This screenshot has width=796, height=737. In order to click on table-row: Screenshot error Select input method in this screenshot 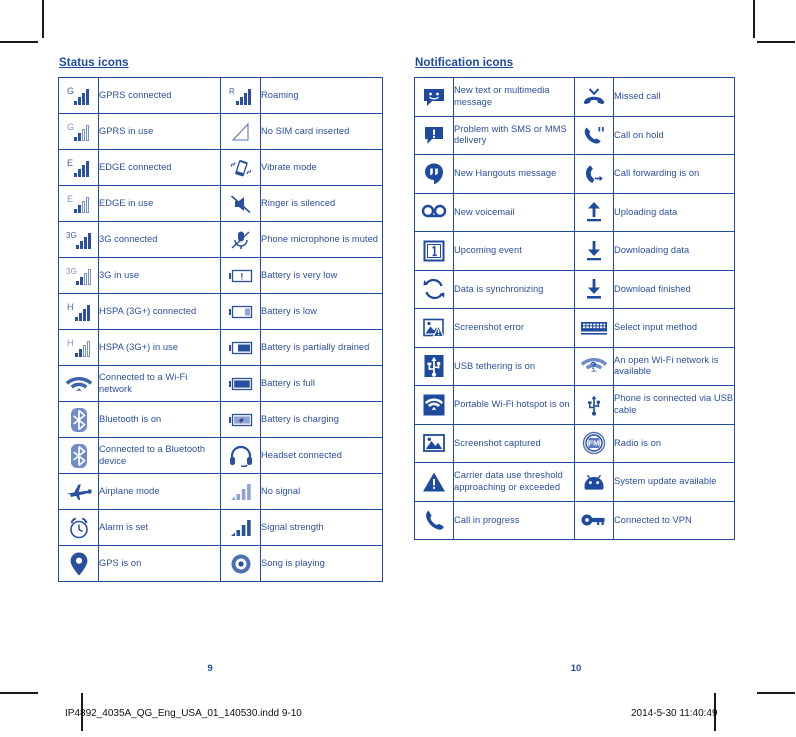, I will do `click(574, 328)`.